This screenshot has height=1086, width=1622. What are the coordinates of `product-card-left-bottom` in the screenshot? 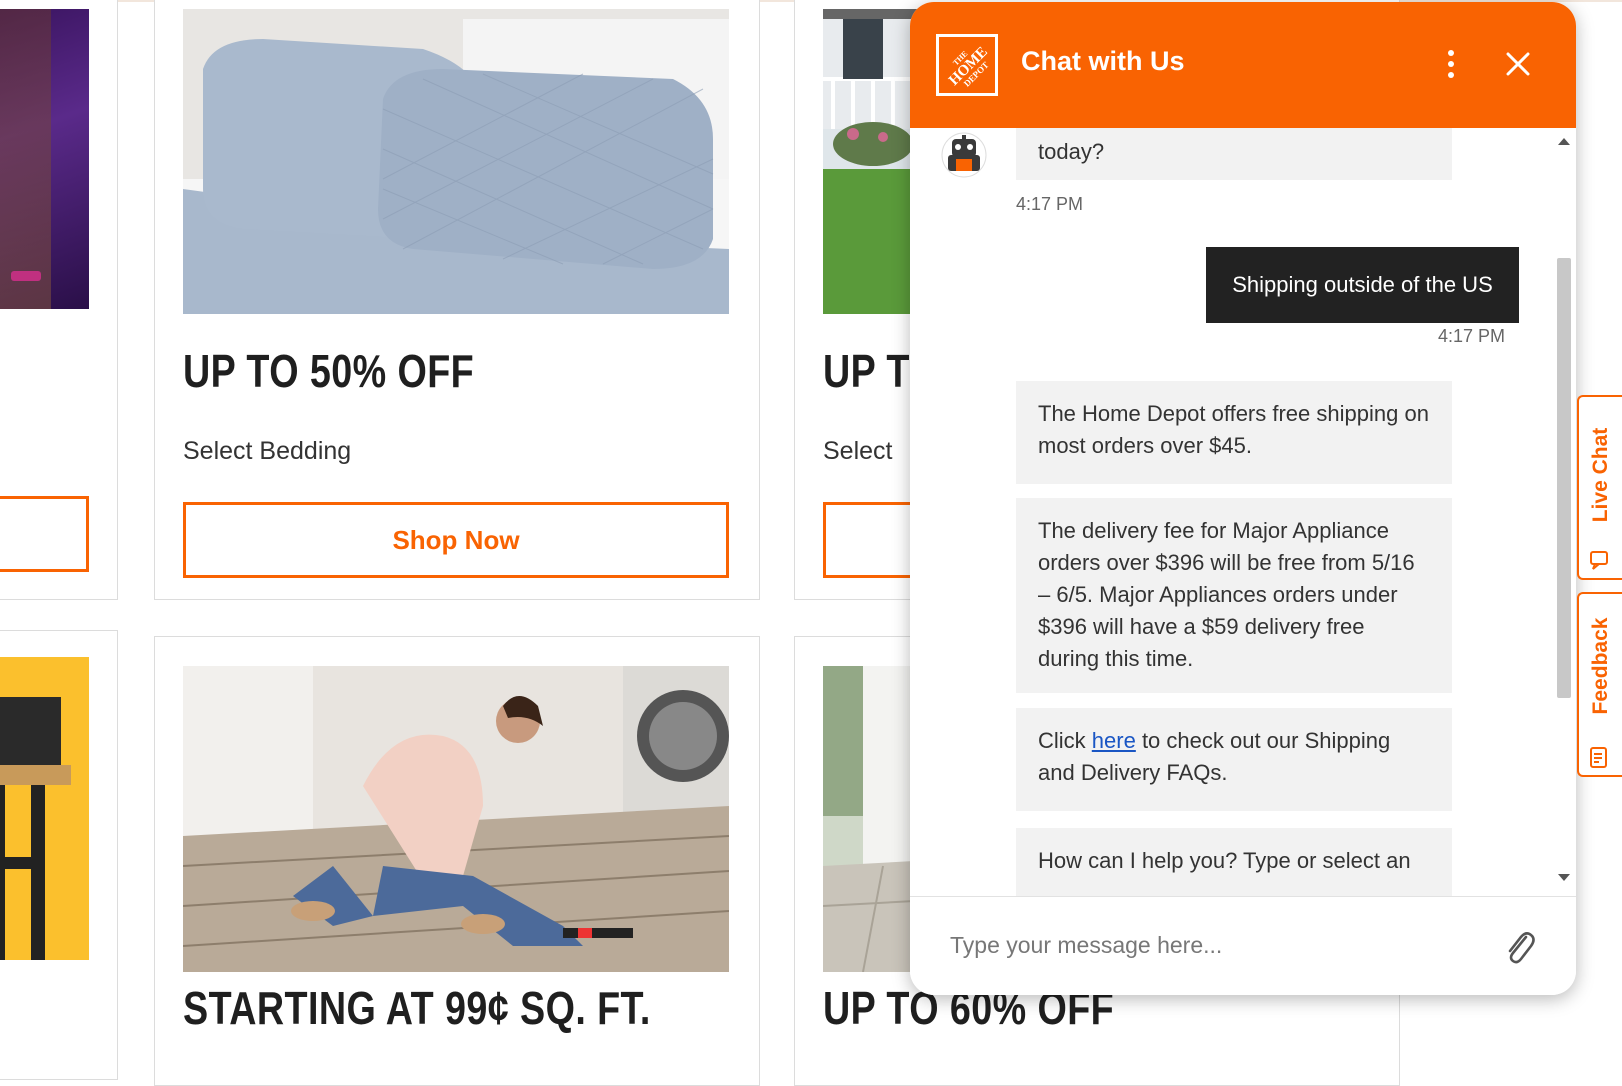 It's located at (59, 855).